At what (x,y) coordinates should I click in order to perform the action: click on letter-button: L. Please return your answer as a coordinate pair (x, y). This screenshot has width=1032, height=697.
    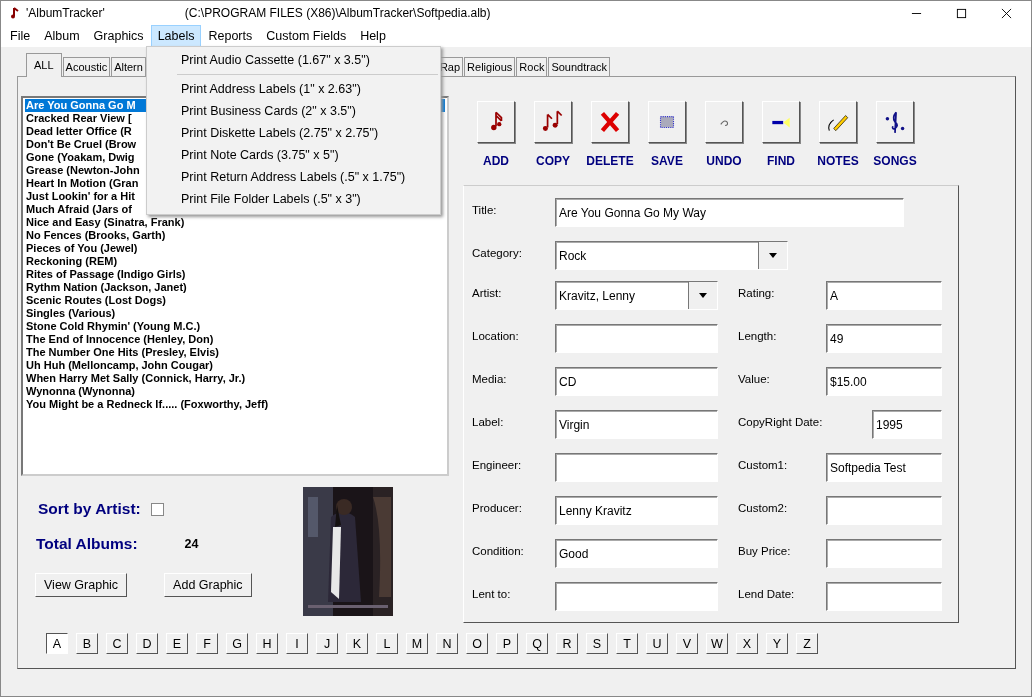
    Looking at the image, I should click on (387, 643).